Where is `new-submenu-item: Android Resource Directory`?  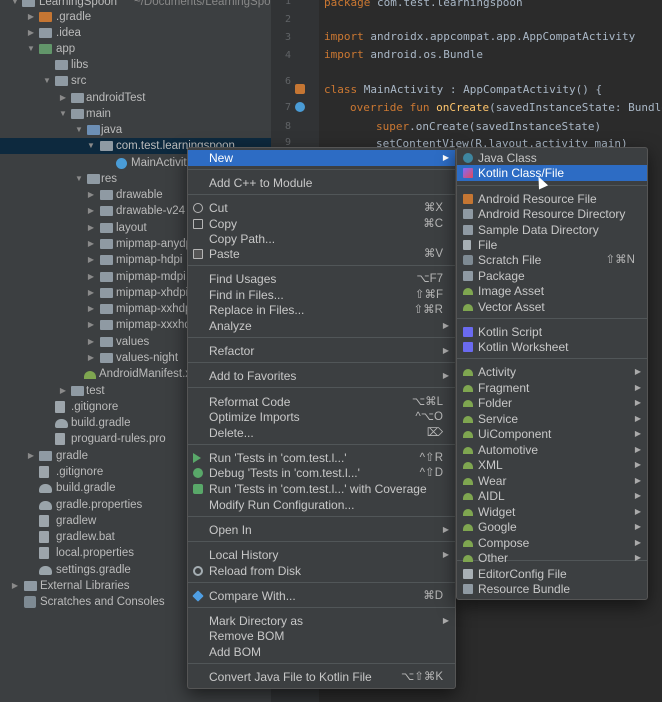 new-submenu-item: Android Resource Directory is located at coordinates (552, 214).